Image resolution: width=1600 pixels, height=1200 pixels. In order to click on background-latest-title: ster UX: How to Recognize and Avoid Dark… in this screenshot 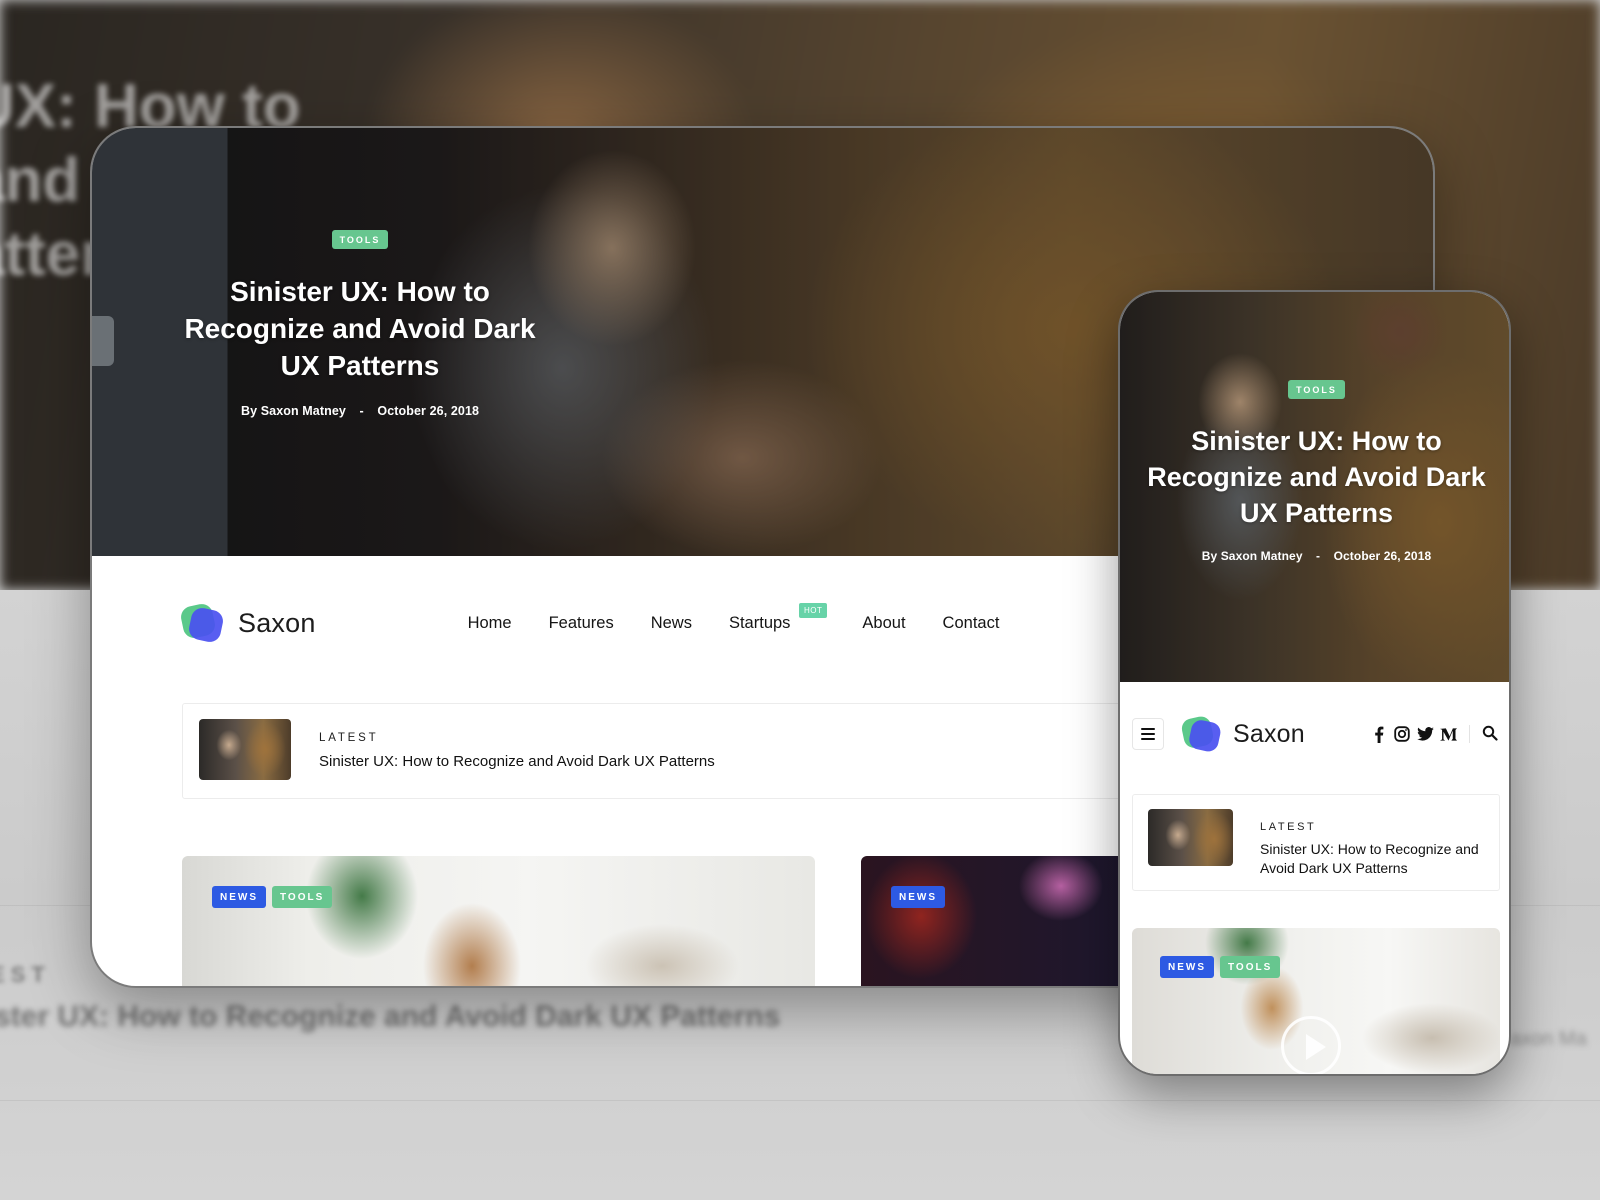, I will do `click(390, 1016)`.